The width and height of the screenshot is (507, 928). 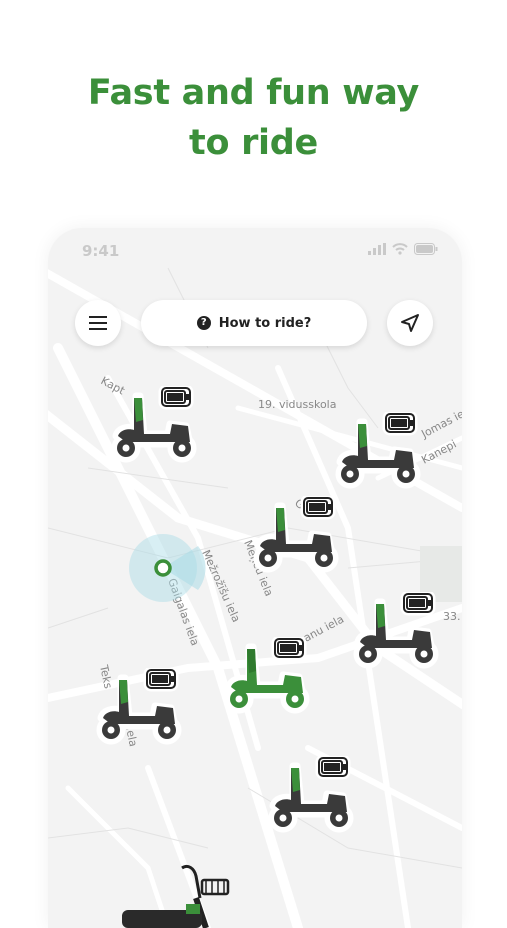 What do you see at coordinates (253, 93) in the screenshot?
I see `headline-line-1: Fast and fun way` at bounding box center [253, 93].